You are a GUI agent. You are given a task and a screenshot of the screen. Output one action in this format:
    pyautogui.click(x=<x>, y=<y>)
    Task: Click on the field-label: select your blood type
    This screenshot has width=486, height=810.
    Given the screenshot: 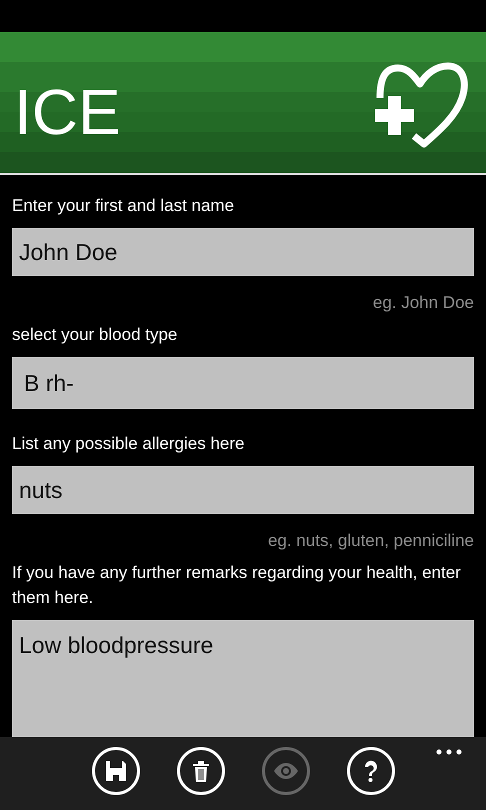 What is the action you would take?
    pyautogui.click(x=95, y=335)
    